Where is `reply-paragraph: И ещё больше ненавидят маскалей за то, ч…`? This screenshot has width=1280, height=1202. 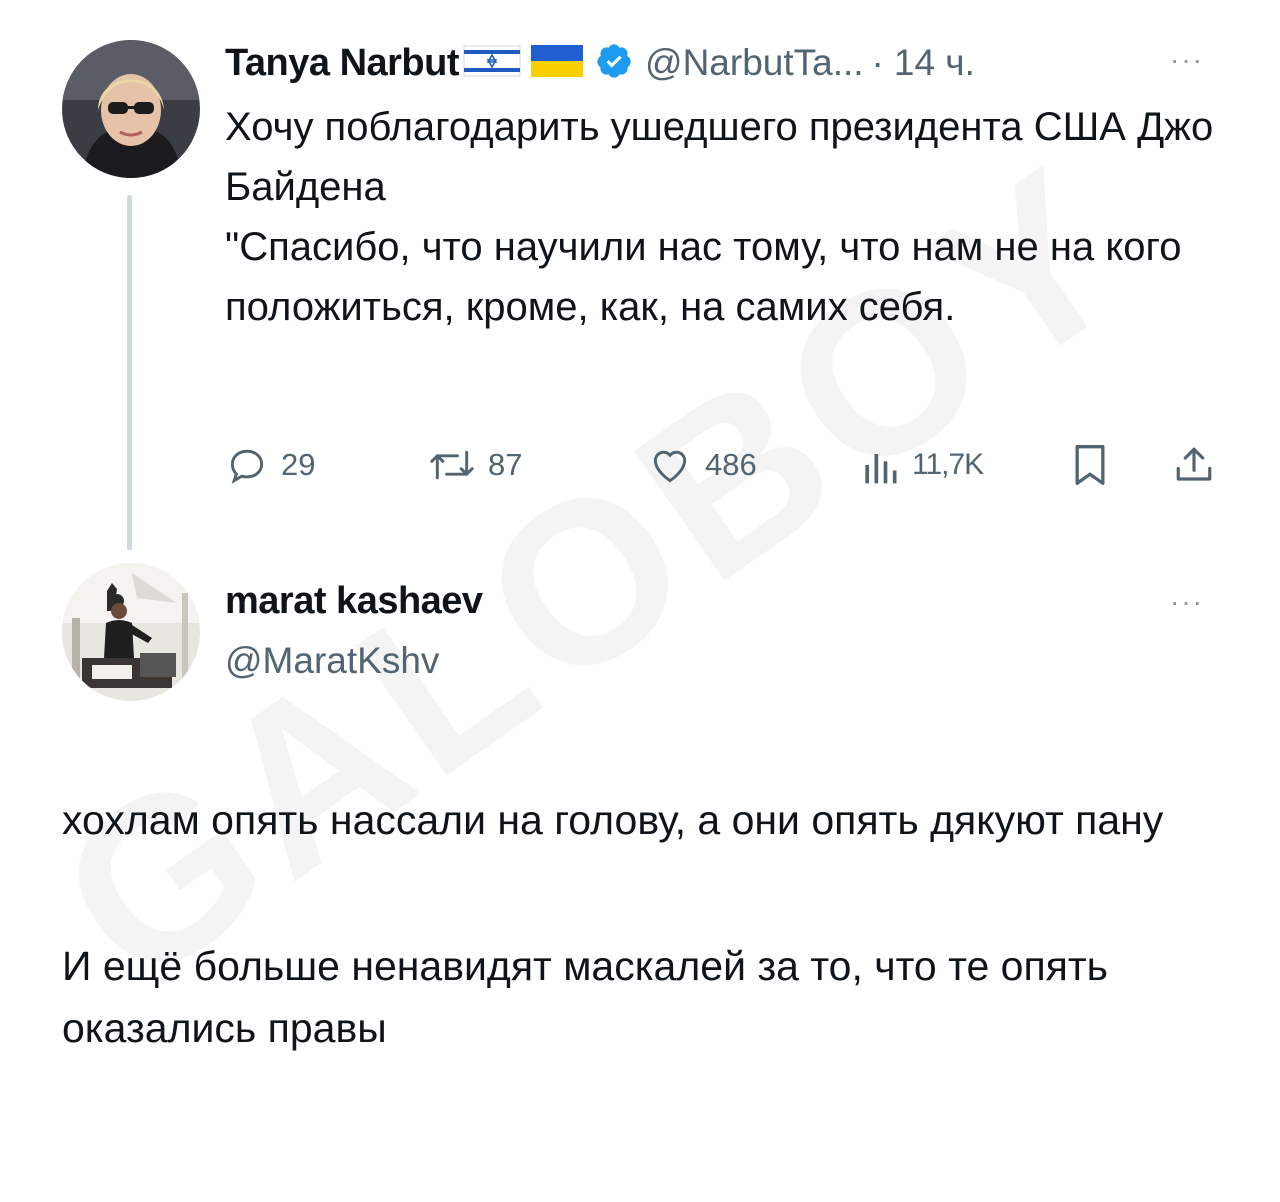 reply-paragraph: И ещё больше ненавидят маскалей за то, ч… is located at coordinates (585, 997).